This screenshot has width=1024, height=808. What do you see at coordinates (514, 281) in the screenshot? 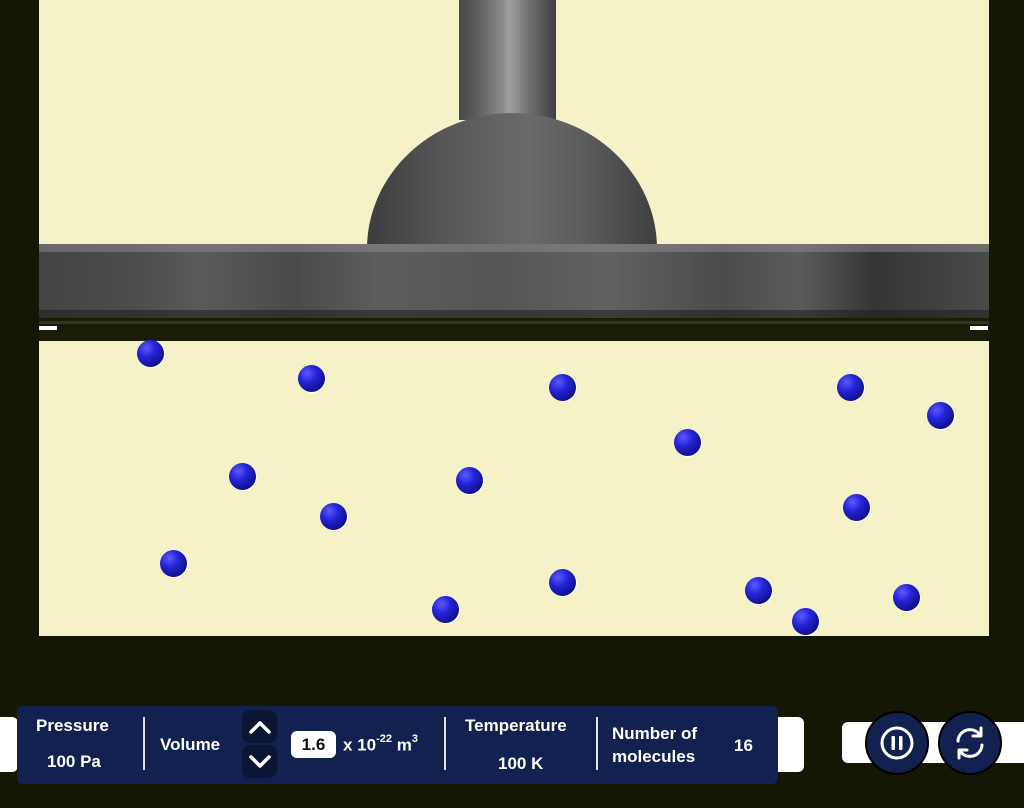
I see `piston-plate` at bounding box center [514, 281].